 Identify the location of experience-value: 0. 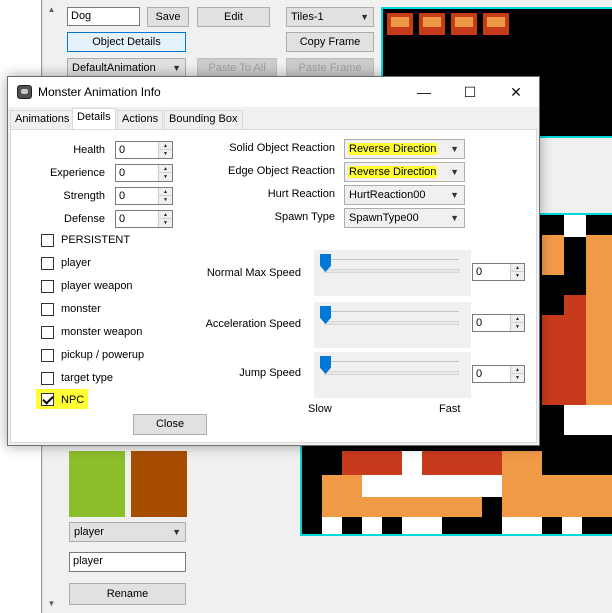
(122, 173).